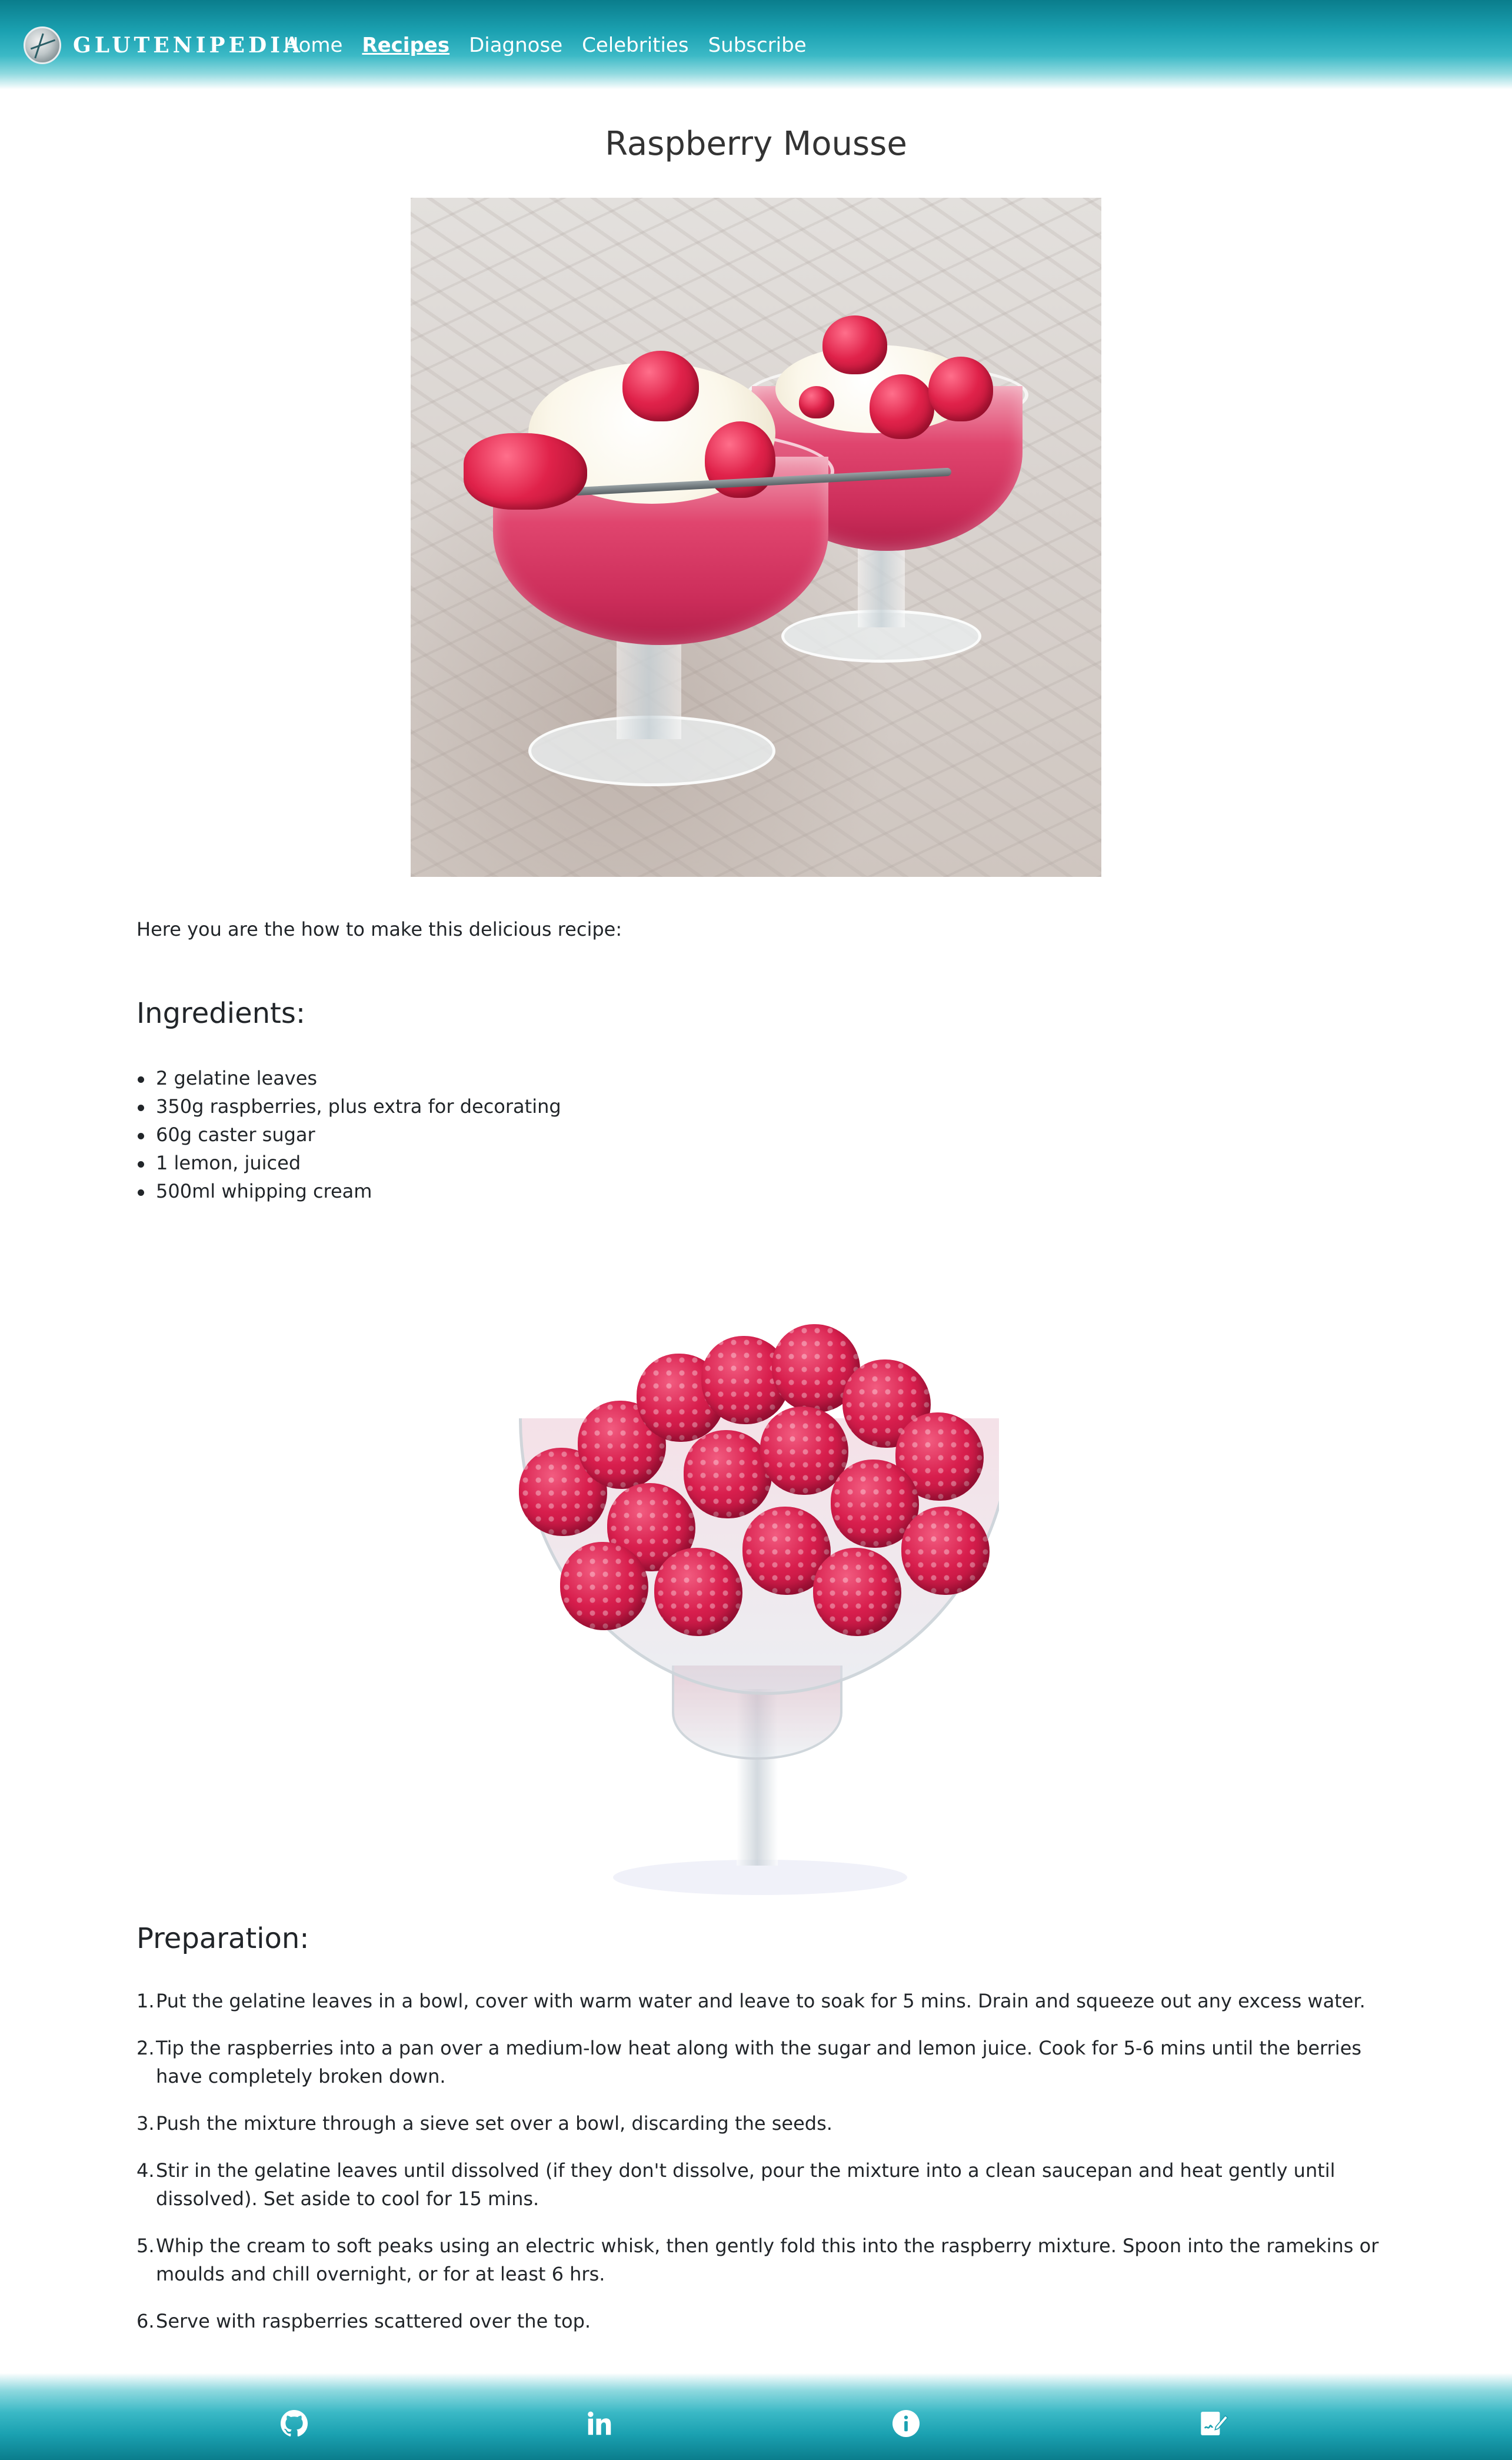 The image size is (1512, 2460). Describe the element at coordinates (525, 471) in the screenshot. I see `raspberry-spoonful` at that location.